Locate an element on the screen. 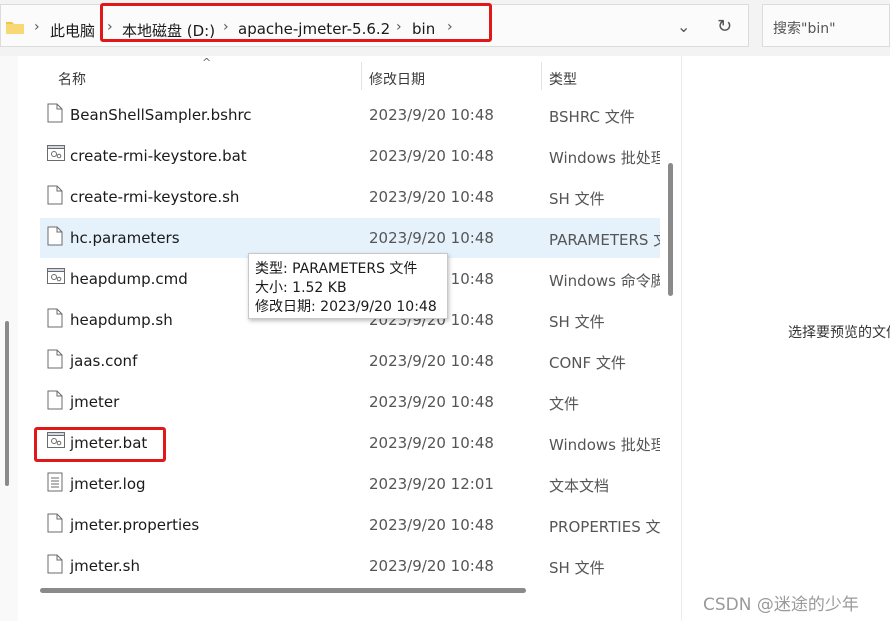  file-name: create-rmi-keystore.sh is located at coordinates (154, 197).